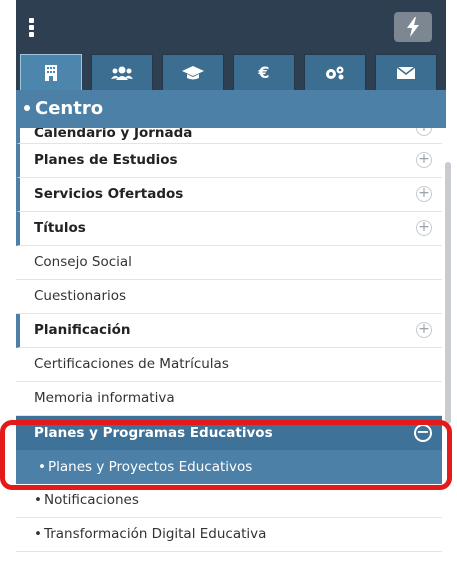 This screenshot has width=457, height=566. What do you see at coordinates (229, 263) in the screenshot?
I see `menu-item: Consejo Social` at bounding box center [229, 263].